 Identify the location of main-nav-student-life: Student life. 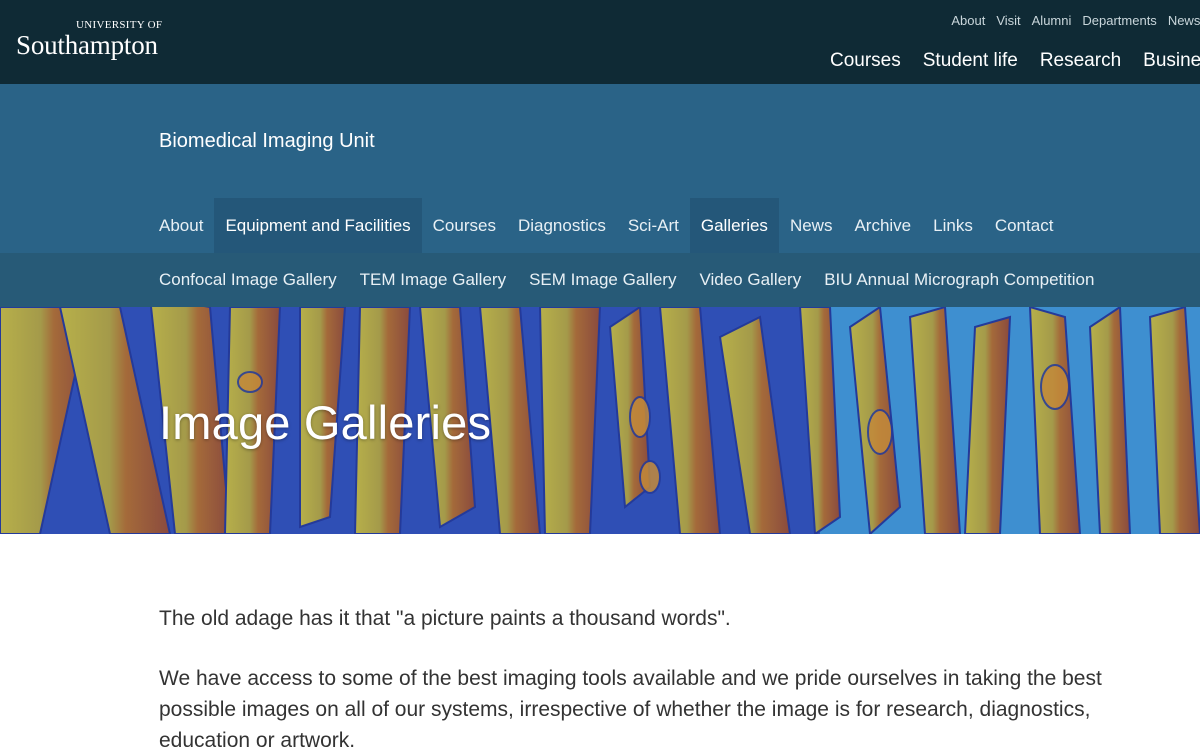
(970, 61).